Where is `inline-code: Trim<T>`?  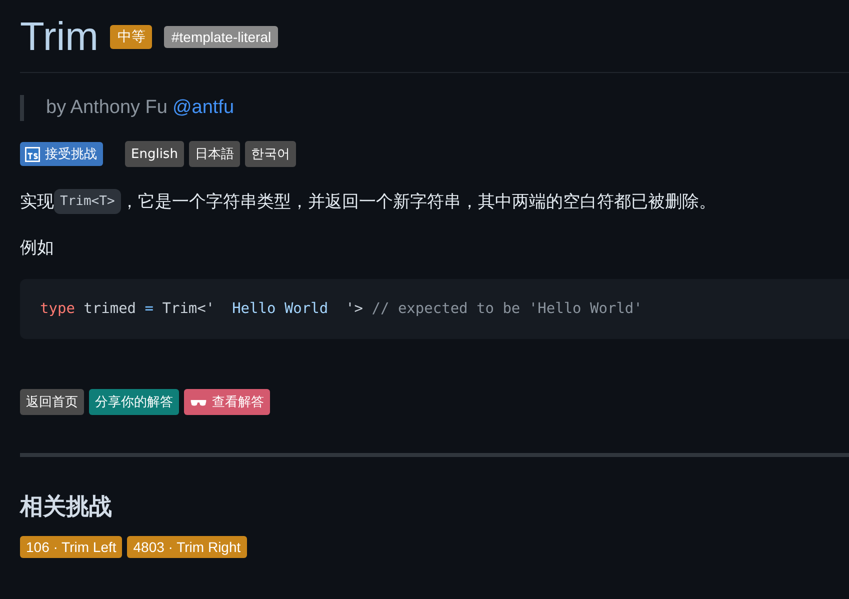
inline-code: Trim<T> is located at coordinates (87, 201).